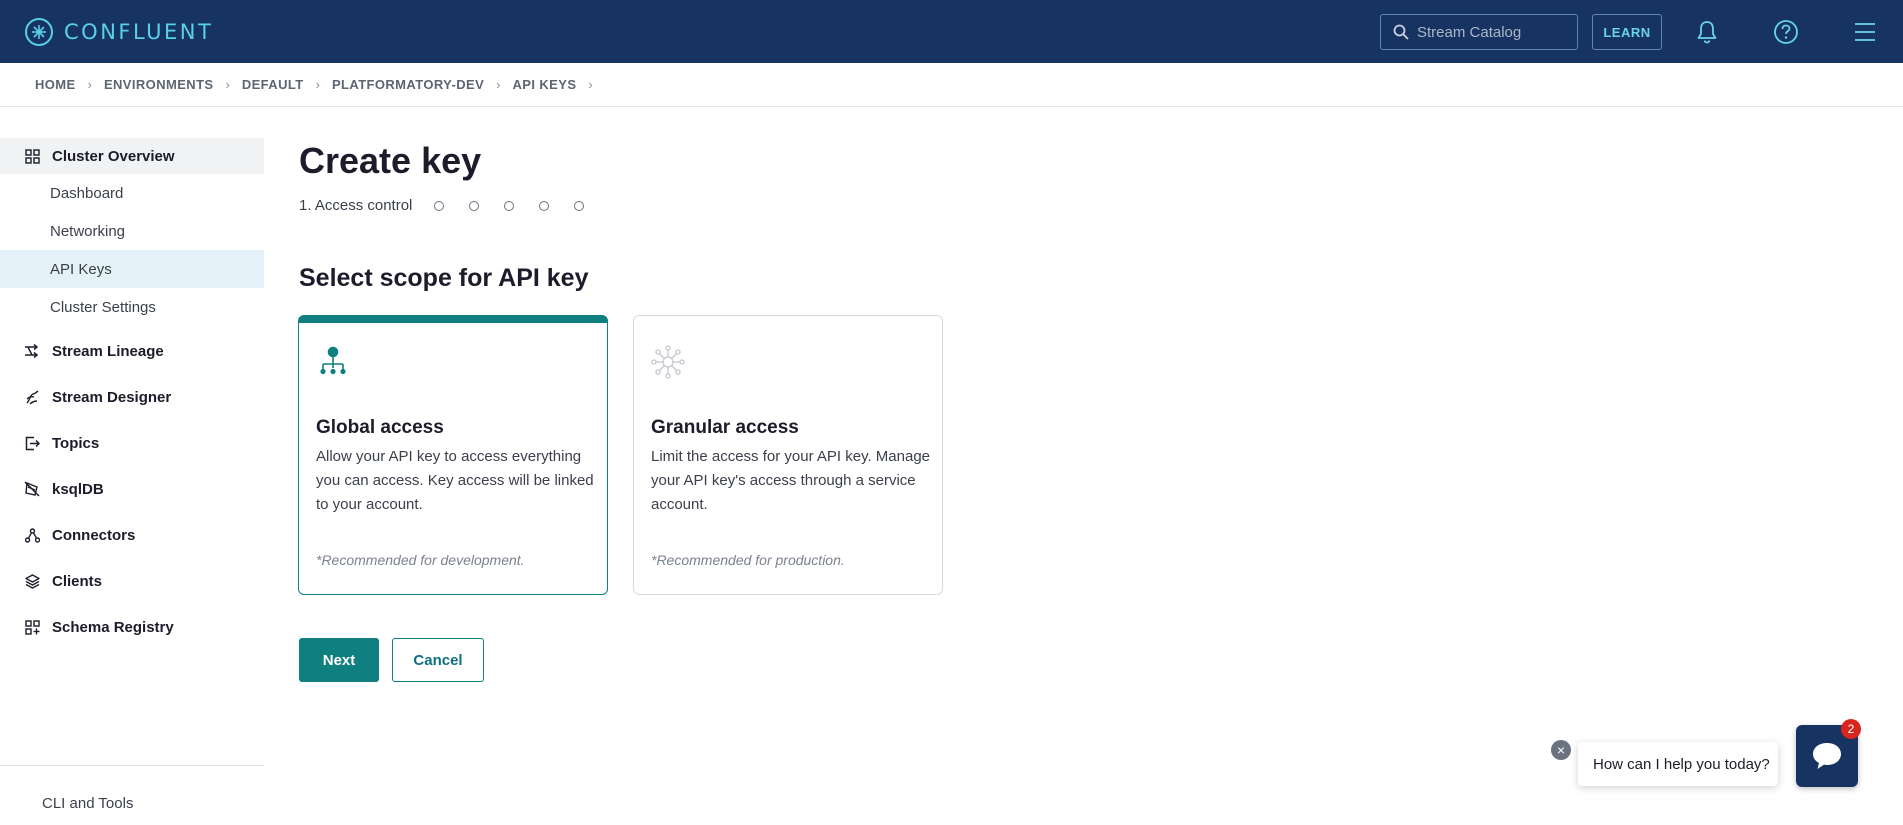 The image size is (1903, 825). Describe the element at coordinates (725, 427) in the screenshot. I see `card-title: Granular access` at that location.